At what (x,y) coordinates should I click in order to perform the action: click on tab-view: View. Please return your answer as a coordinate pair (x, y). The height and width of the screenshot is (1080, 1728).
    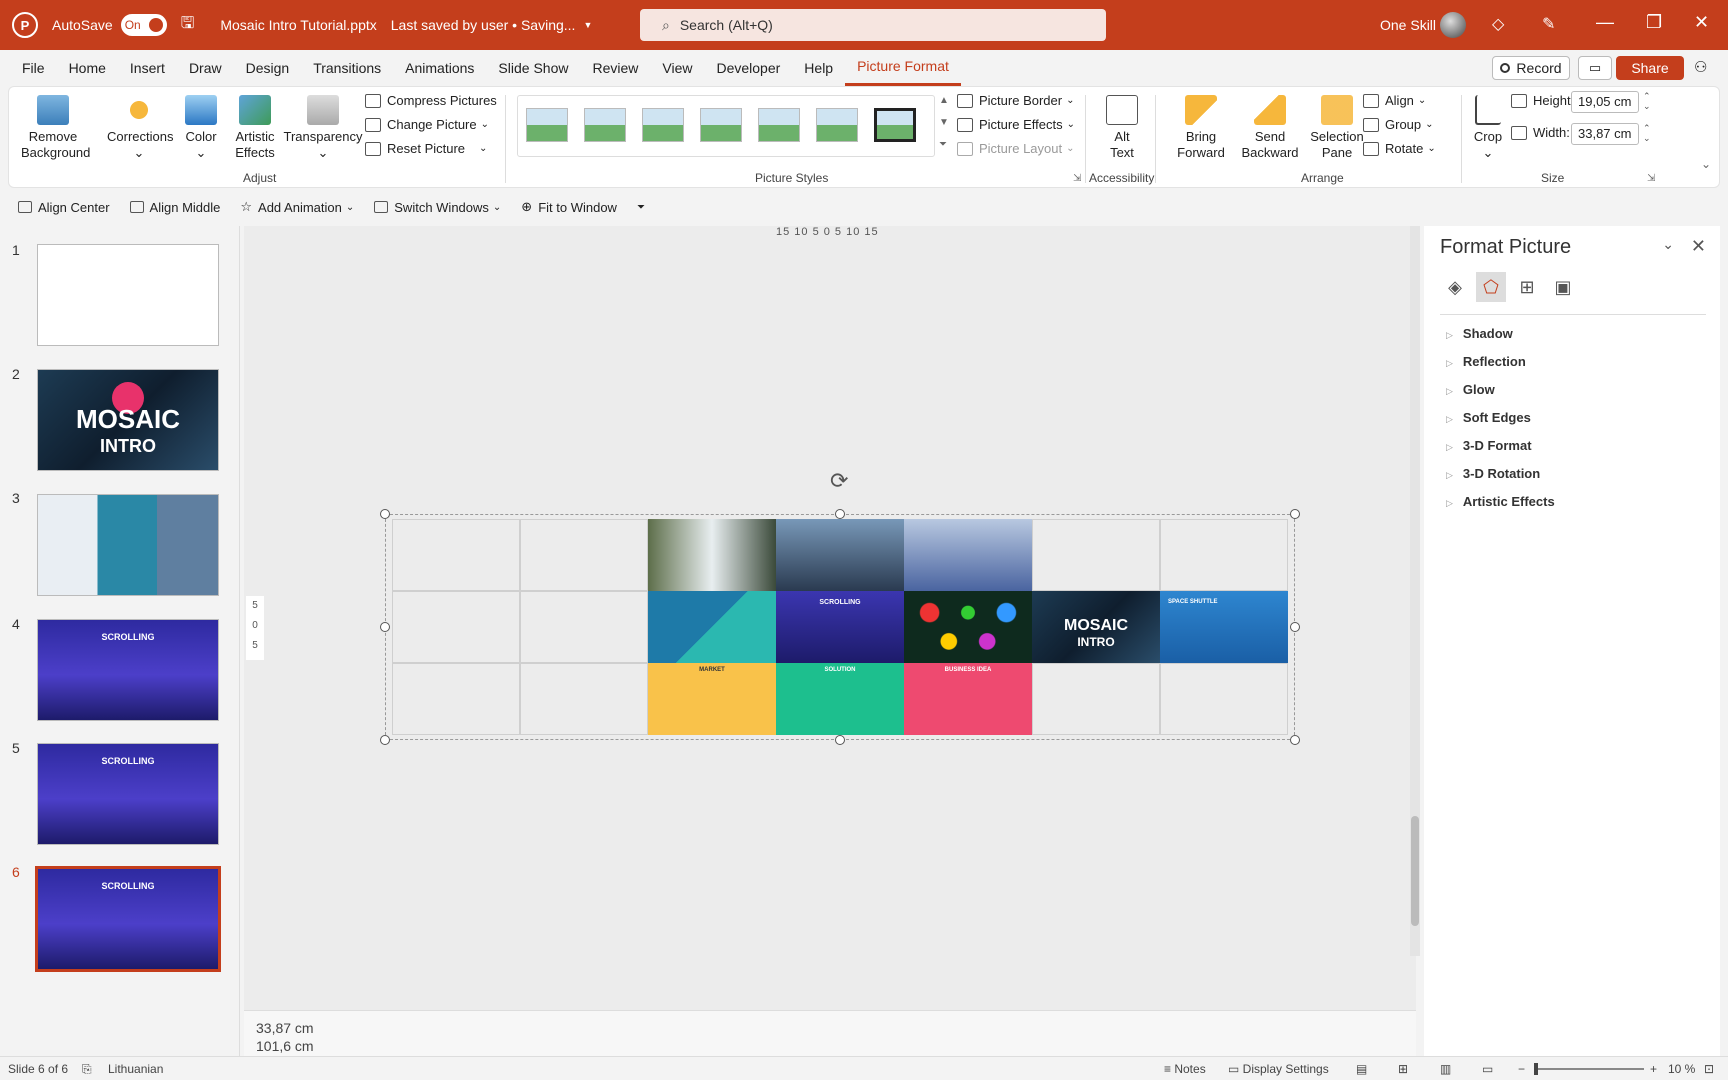
    Looking at the image, I should click on (677, 68).